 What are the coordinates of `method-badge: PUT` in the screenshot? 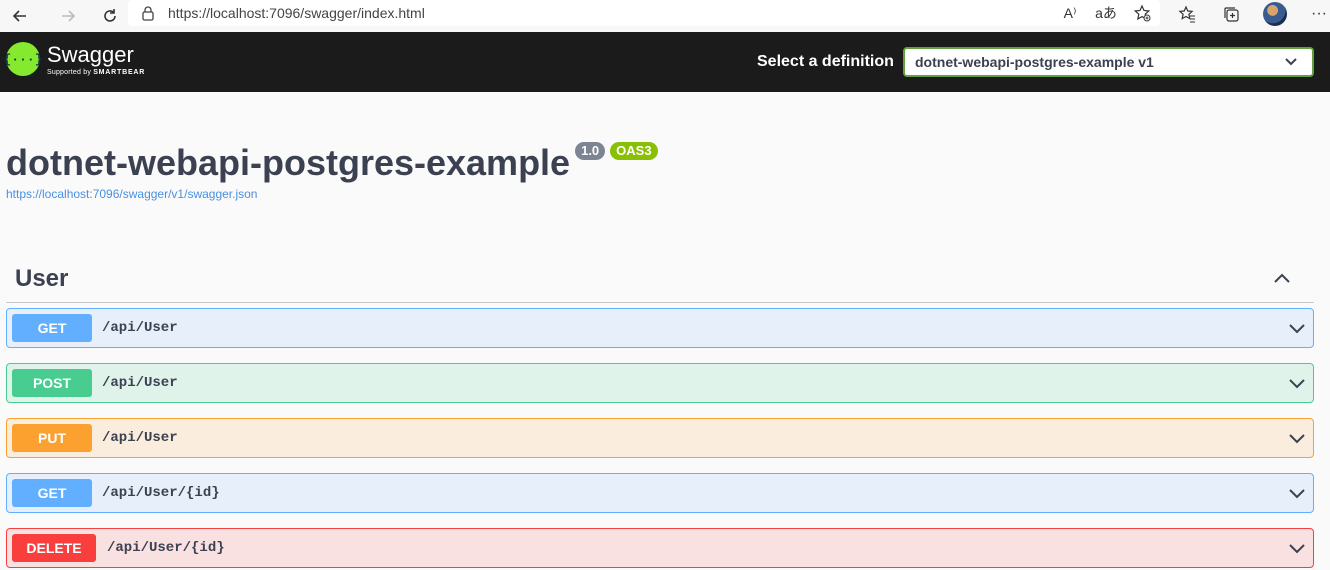 It's located at (52, 438).